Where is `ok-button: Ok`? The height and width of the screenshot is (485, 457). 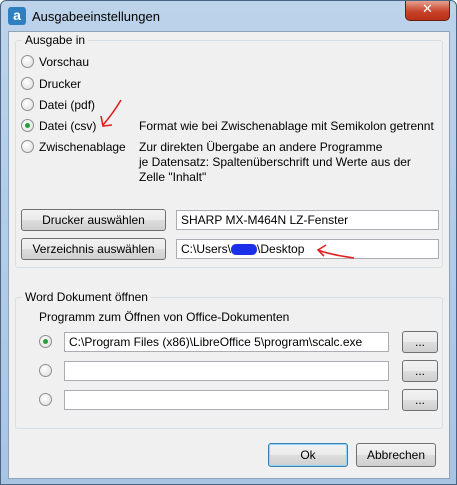 ok-button: Ok is located at coordinates (308, 455).